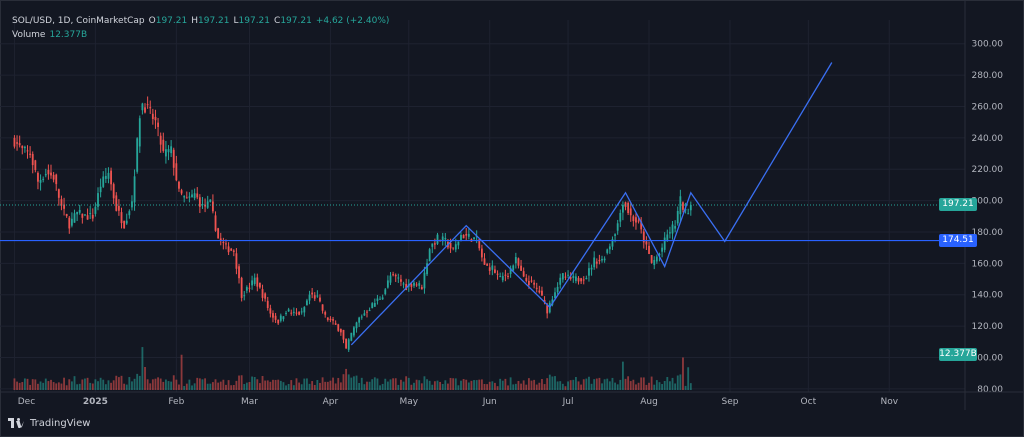 This screenshot has height=437, width=1024. I want to click on volume-label: Volume, so click(28, 35).